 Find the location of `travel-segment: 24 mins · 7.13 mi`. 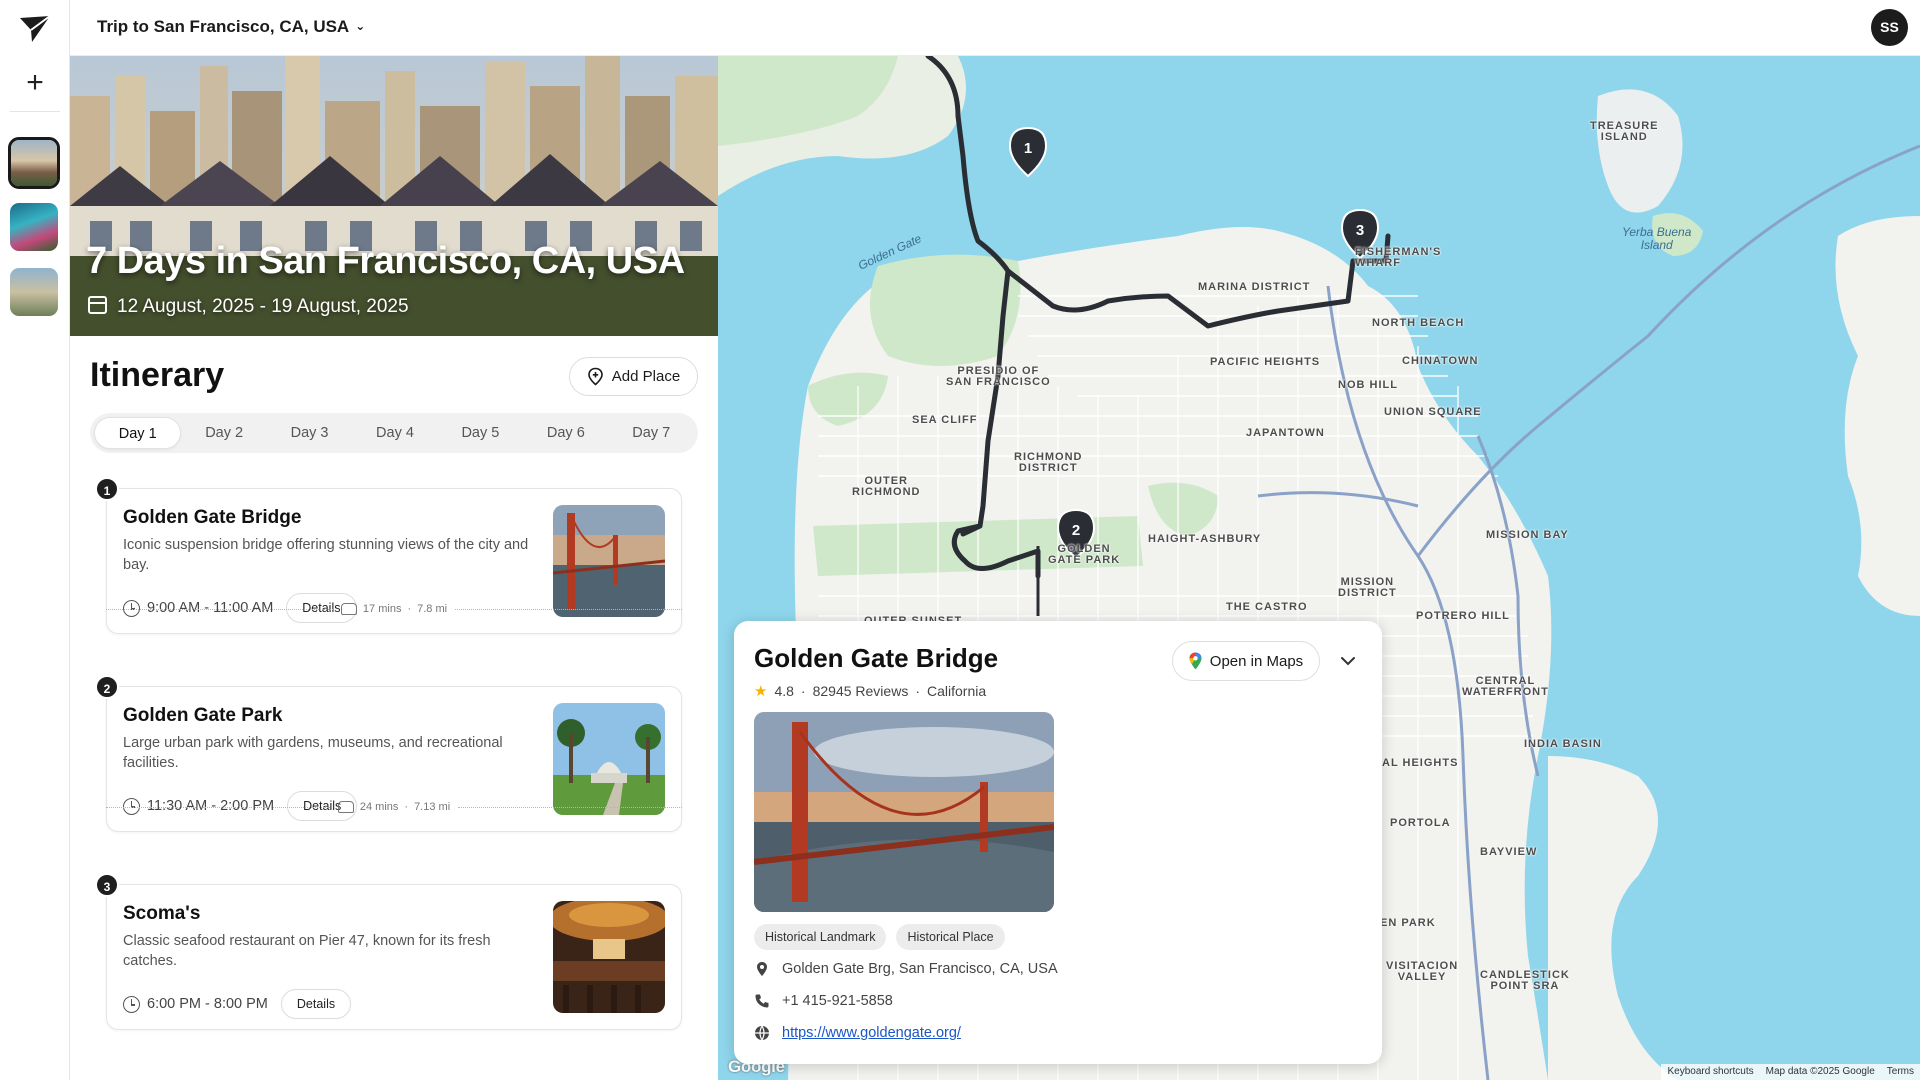

travel-segment: 24 mins · 7.13 mi is located at coordinates (394, 807).